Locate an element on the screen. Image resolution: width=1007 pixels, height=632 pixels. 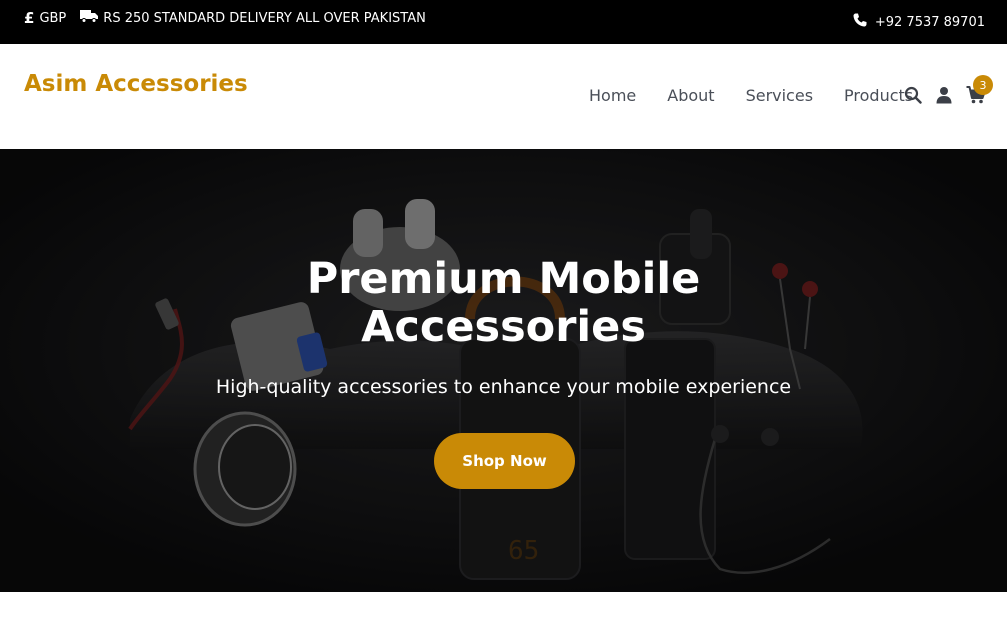
nav-about: About is located at coordinates (690, 95).